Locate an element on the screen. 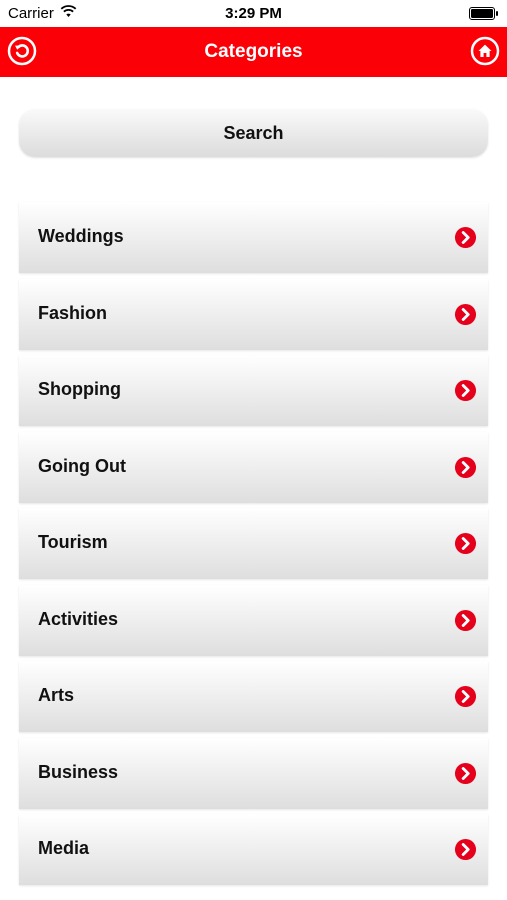 Image resolution: width=507 pixels, height=900 pixels. home-circle-icon is located at coordinates (485, 51).